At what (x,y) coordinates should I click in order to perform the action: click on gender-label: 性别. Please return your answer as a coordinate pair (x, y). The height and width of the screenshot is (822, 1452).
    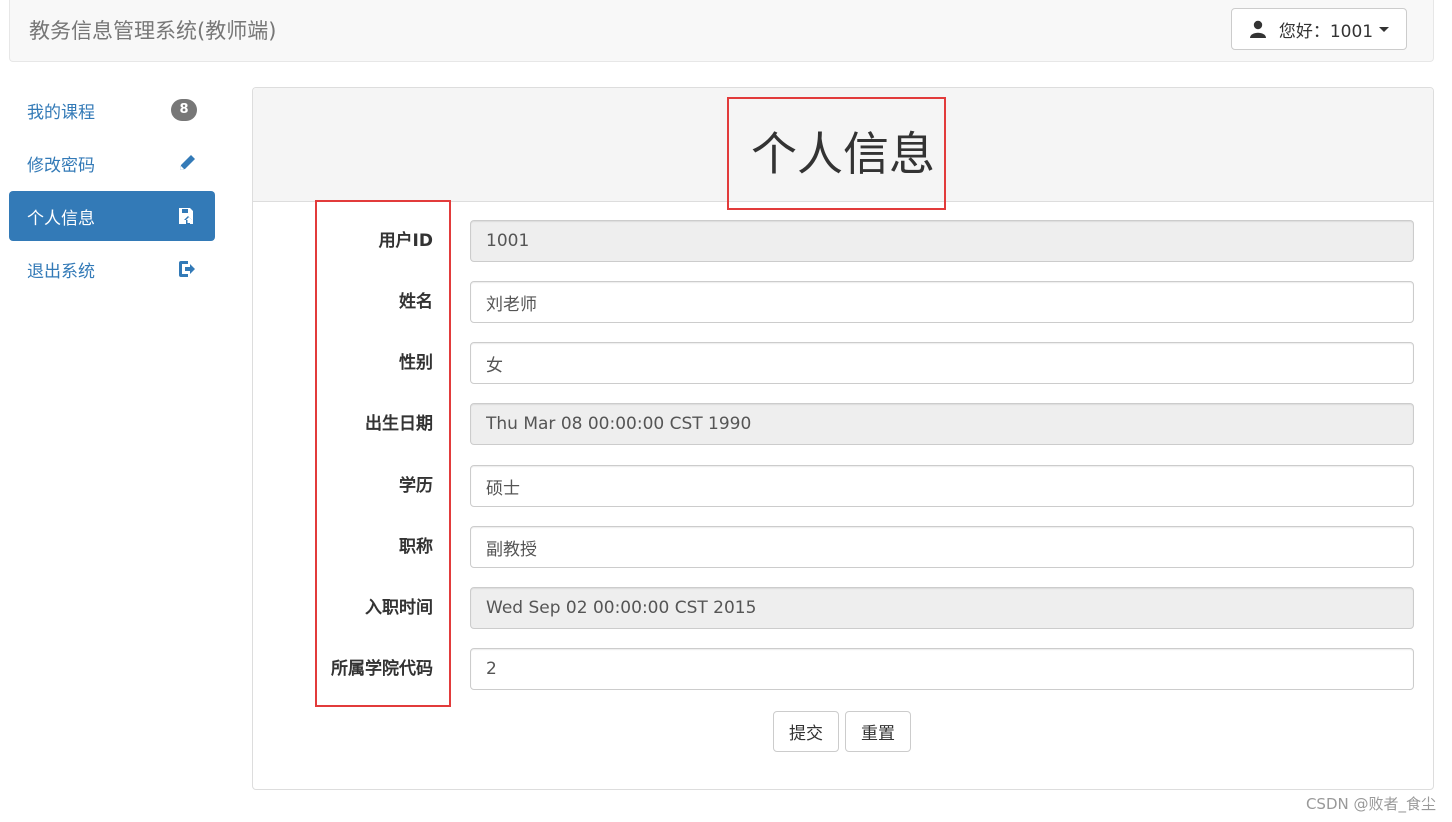
    Looking at the image, I should click on (416, 363).